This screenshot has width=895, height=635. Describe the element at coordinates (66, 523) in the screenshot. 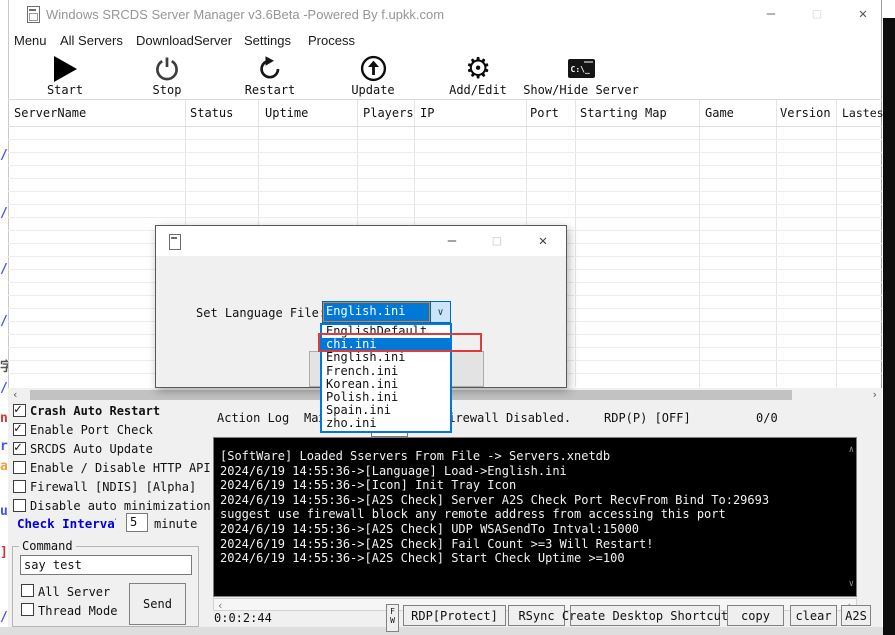

I see `check-interval-label: Check Interval` at that location.